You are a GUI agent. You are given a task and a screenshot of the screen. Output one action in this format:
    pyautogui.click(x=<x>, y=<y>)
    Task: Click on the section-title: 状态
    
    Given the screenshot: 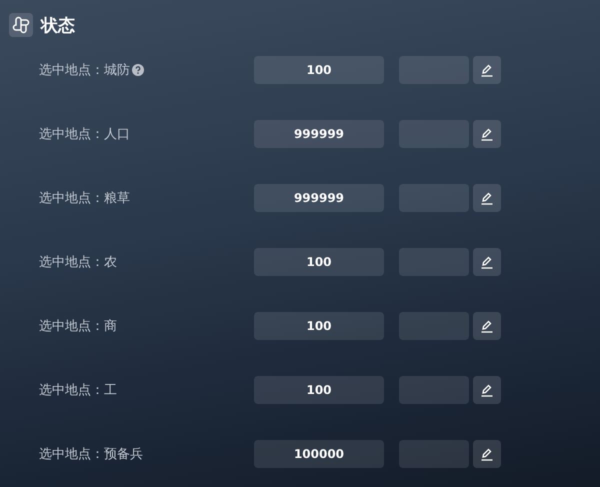 What is the action you would take?
    pyautogui.click(x=58, y=25)
    